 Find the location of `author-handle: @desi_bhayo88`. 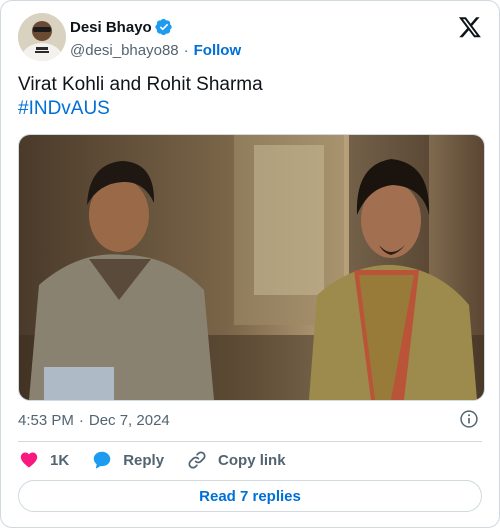

author-handle: @desi_bhayo88 is located at coordinates (124, 50).